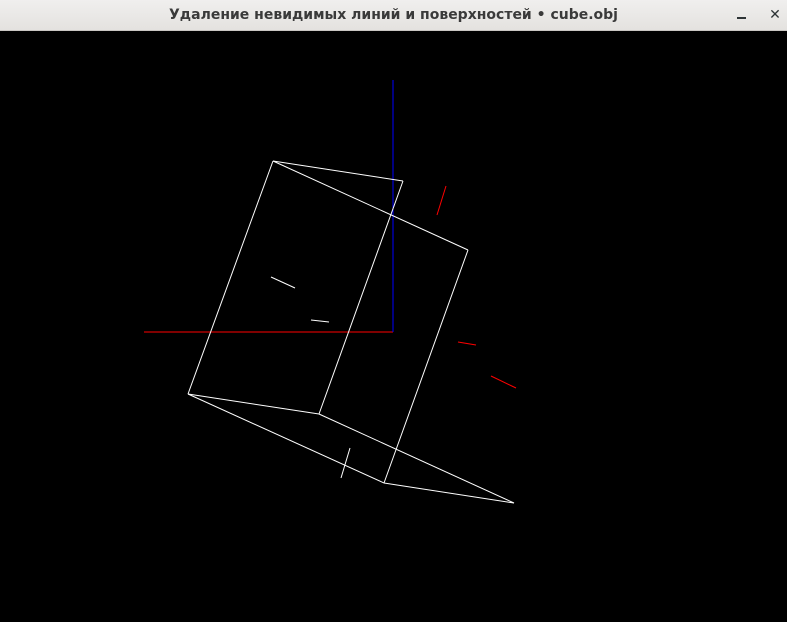 The image size is (787, 622). What do you see at coordinates (741, 18) in the screenshot?
I see `minimize-icon` at bounding box center [741, 18].